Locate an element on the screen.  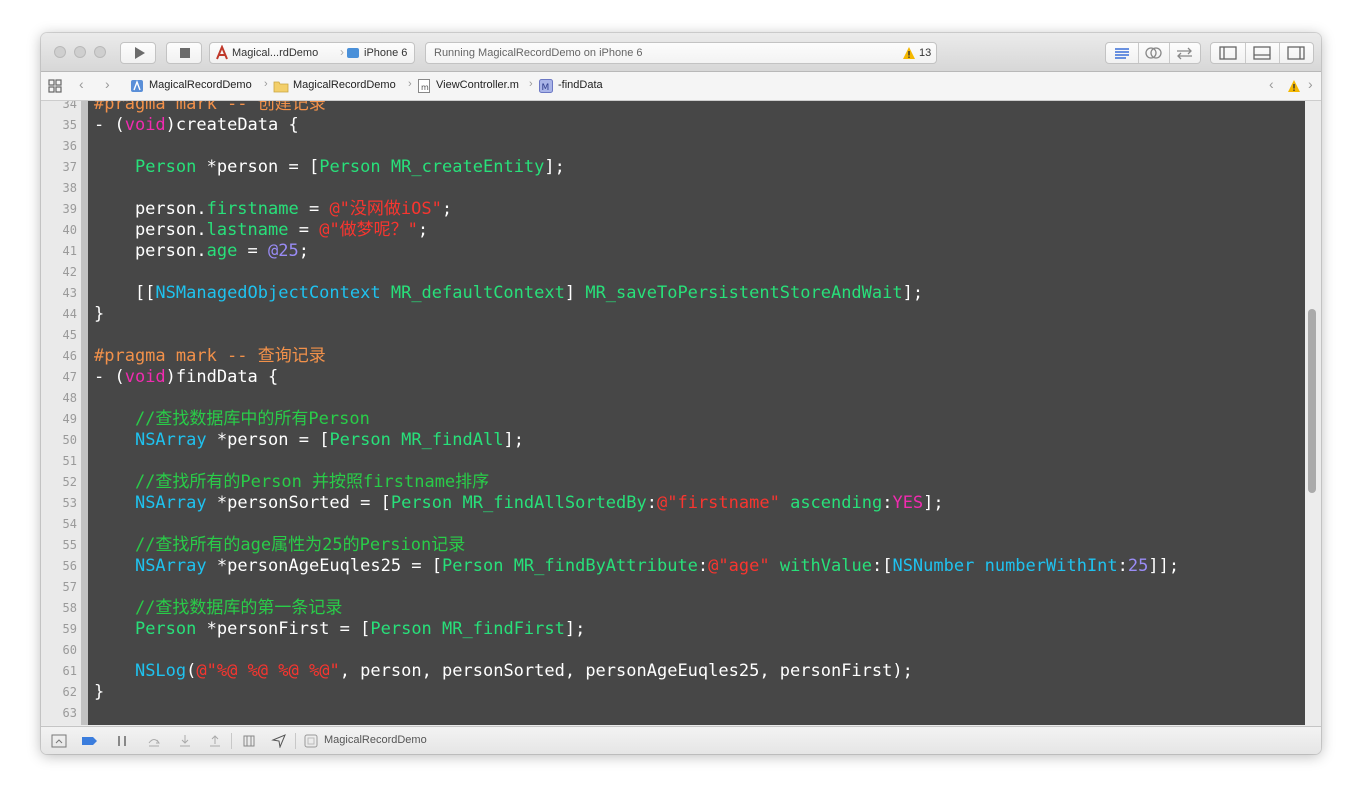
code-line: NSArray *person = [Person MR_findAll]; is located at coordinates (636, 440).